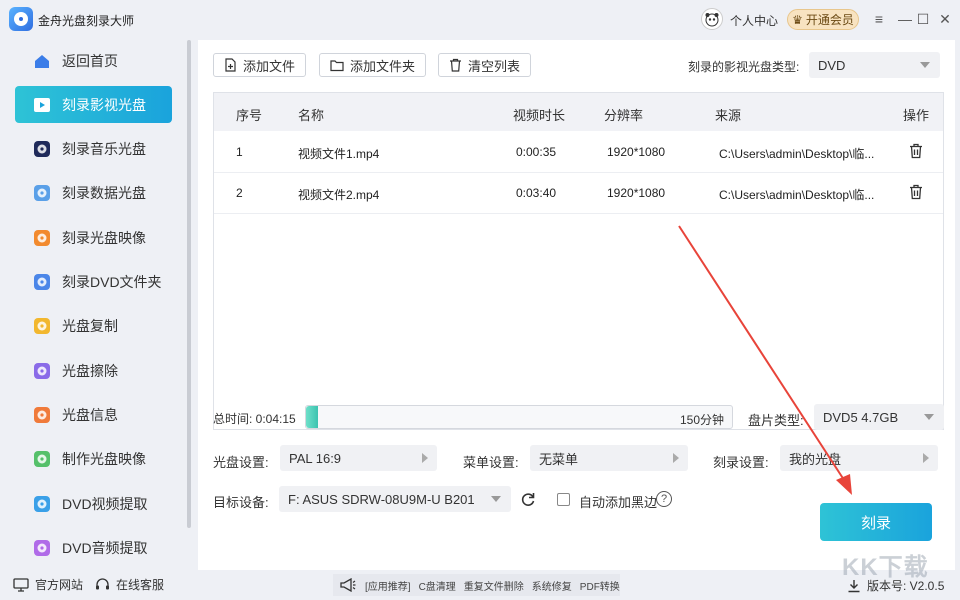  I want to click on promo-item: 系统修复, so click(552, 585).